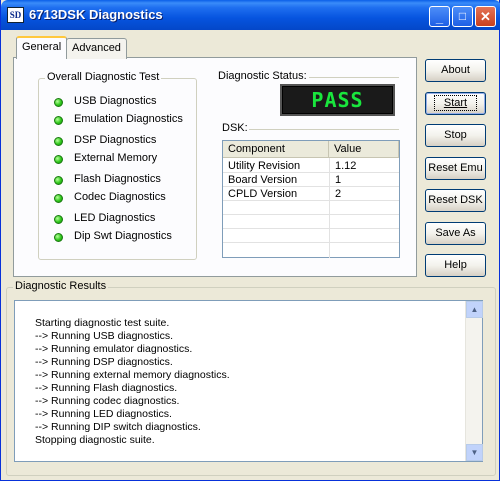 The image size is (500, 481). I want to click on results-legend: Diagnostic Results, so click(61, 286).